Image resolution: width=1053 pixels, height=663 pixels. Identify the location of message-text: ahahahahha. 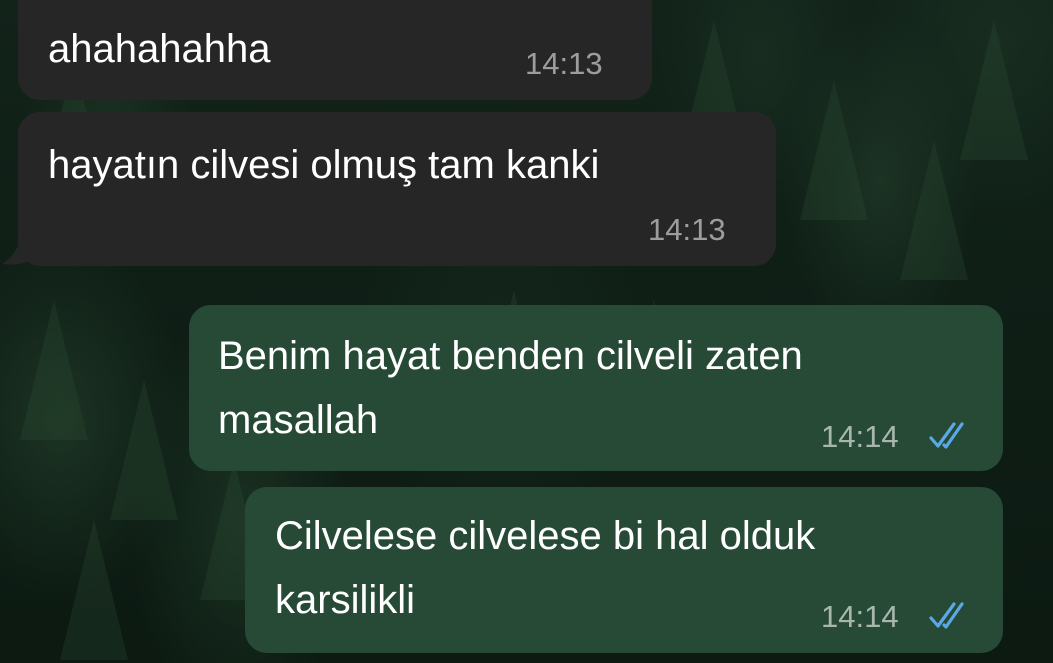
(159, 49).